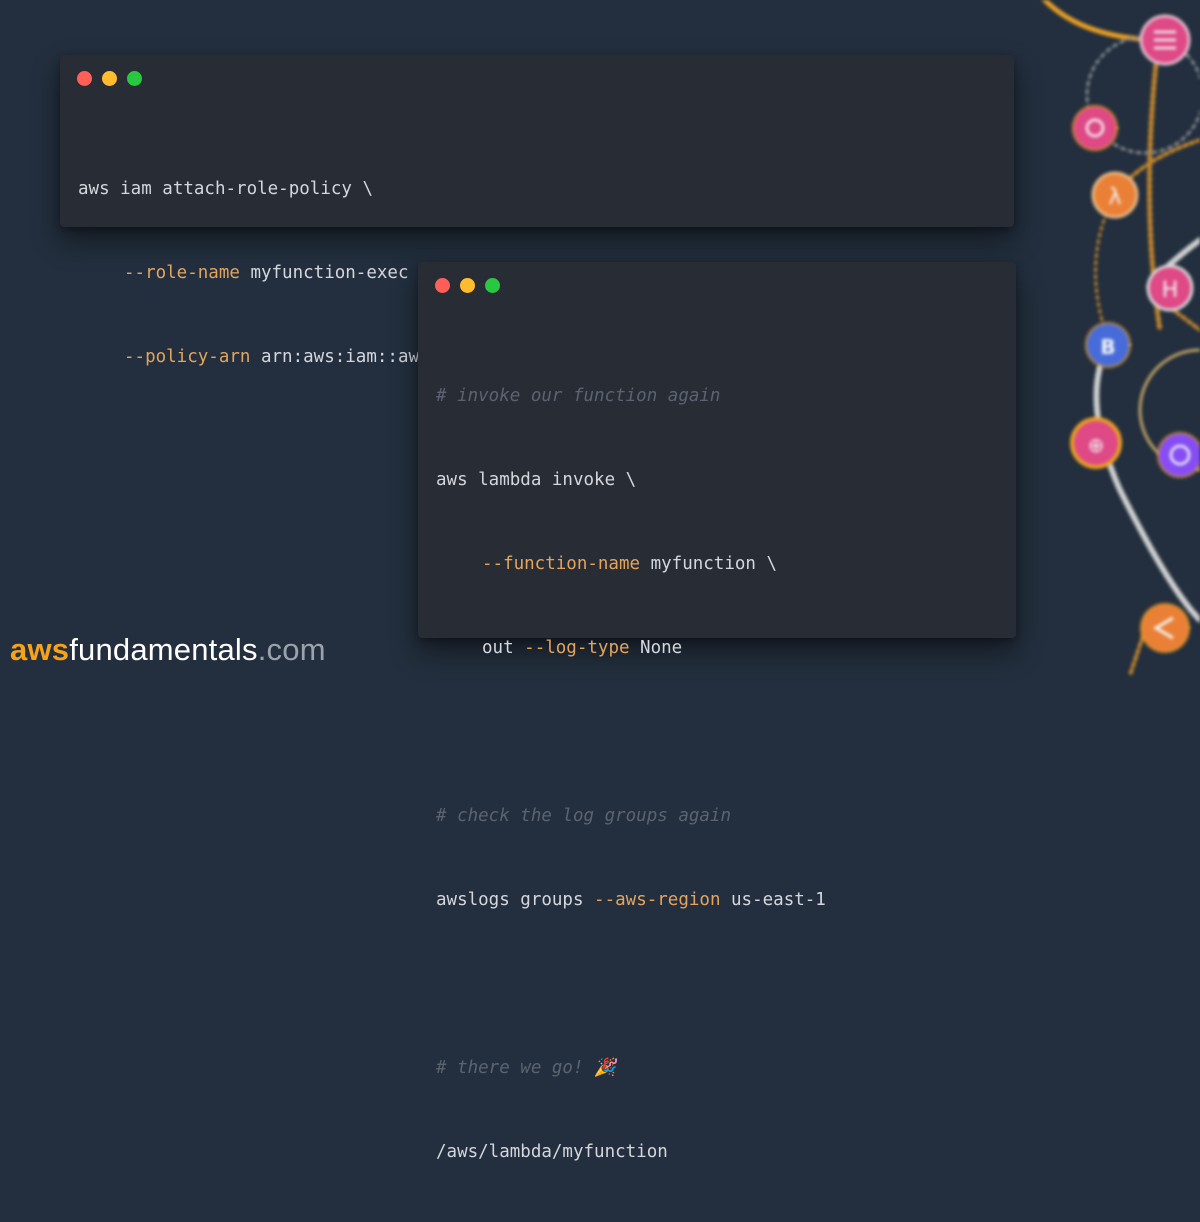  What do you see at coordinates (657, 900) in the screenshot?
I see `flag-aws-region: --aws-region` at bounding box center [657, 900].